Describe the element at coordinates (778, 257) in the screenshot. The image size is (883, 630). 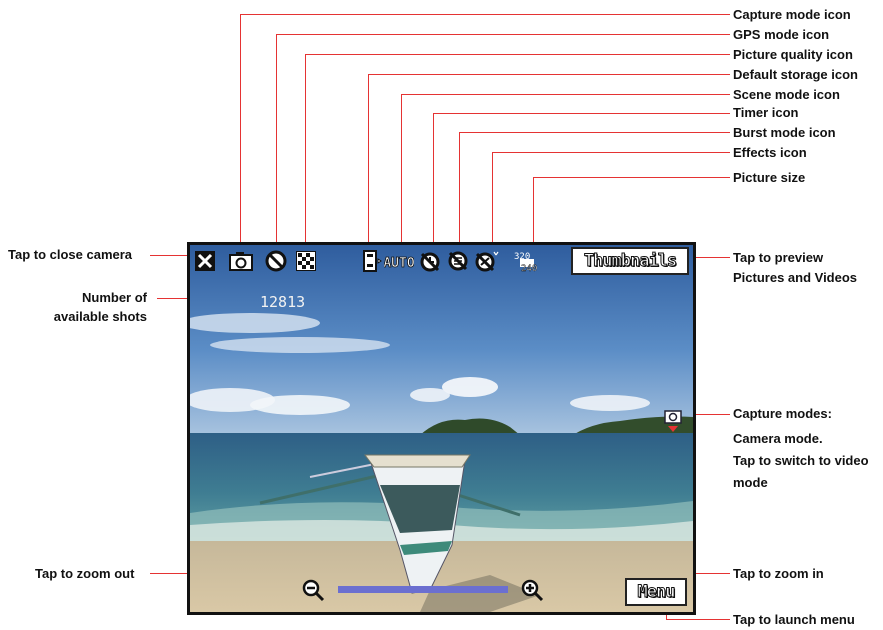
I see `callout-tap-preview-1: Tap to preview` at that location.